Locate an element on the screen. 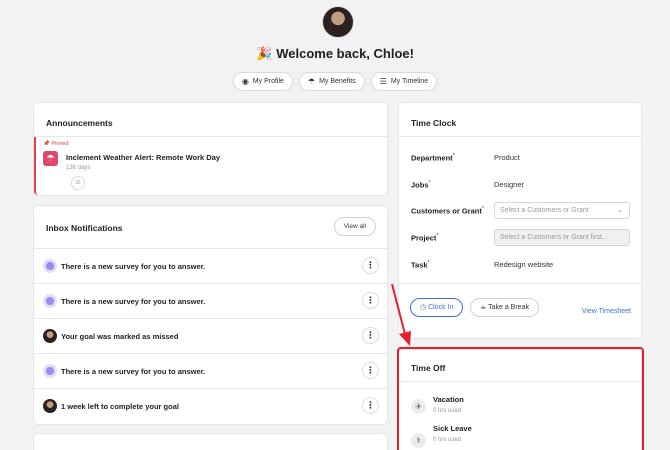  my-benefits-button: ☂ My Benefits is located at coordinates (331, 81).